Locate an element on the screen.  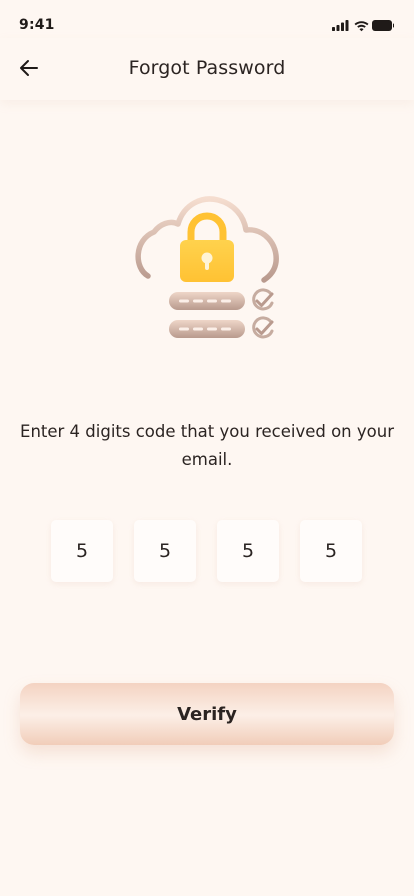
cloud-lock-illustration is located at coordinates (207, 269).